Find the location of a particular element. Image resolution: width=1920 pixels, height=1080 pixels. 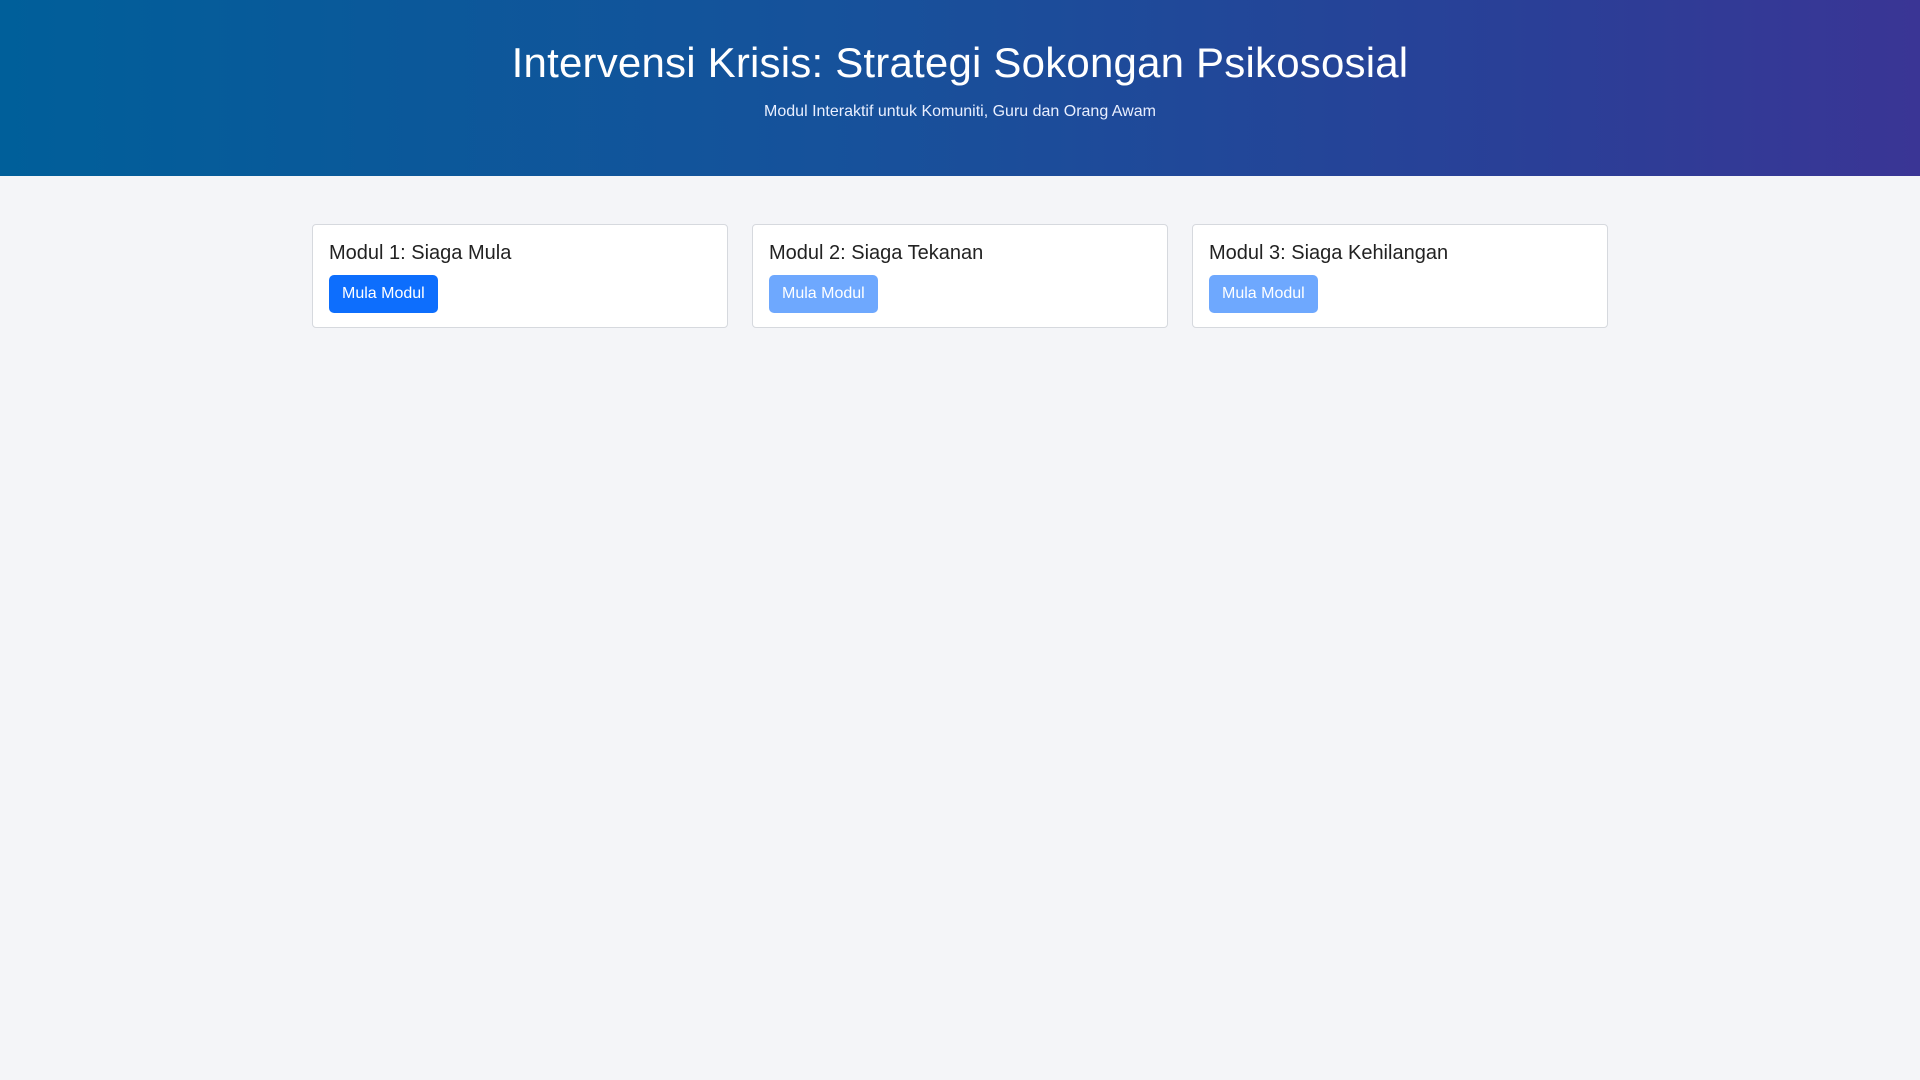

module-card-3: Modul 3: Siaga Kehilangan Mula Modul is located at coordinates (1400, 276).